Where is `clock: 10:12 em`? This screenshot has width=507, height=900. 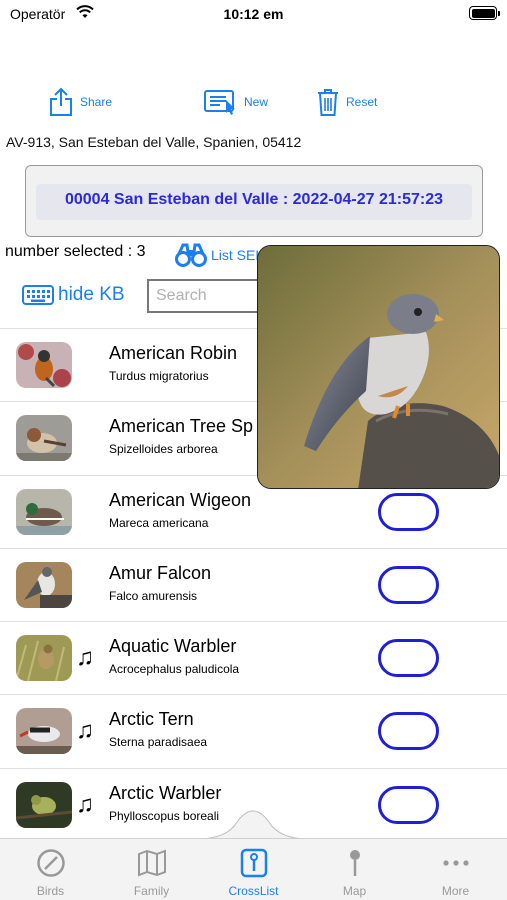 clock: 10:12 em is located at coordinates (253, 14).